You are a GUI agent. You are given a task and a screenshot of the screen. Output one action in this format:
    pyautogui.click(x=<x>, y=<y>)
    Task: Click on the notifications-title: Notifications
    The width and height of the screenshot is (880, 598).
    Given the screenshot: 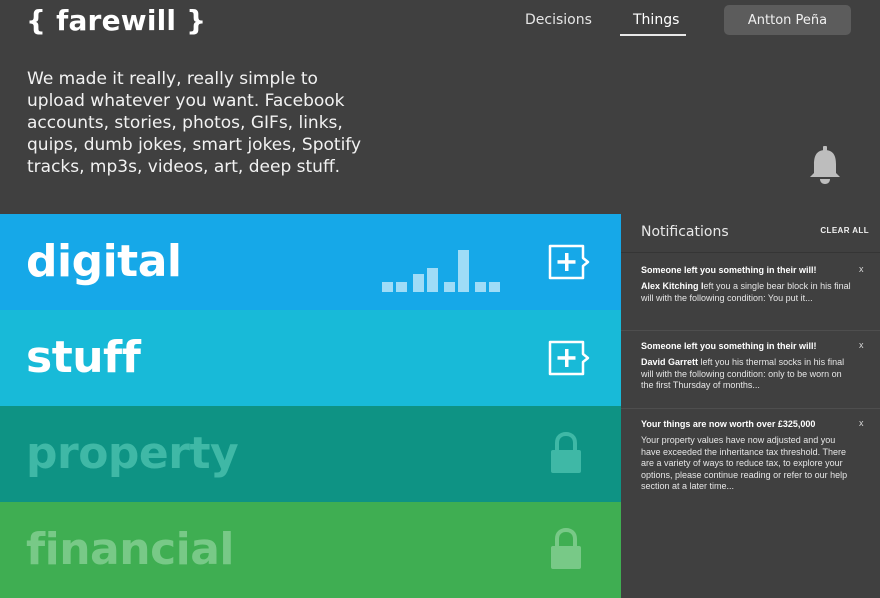 What is the action you would take?
    pyautogui.click(x=685, y=232)
    